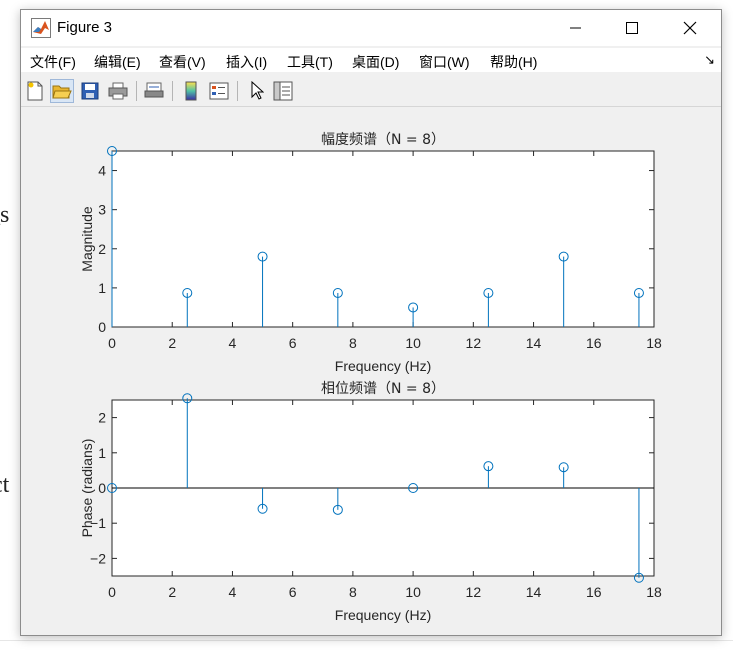  Describe the element at coordinates (375, 62) in the screenshot. I see `menu-desktop: 桌面(D)` at that location.